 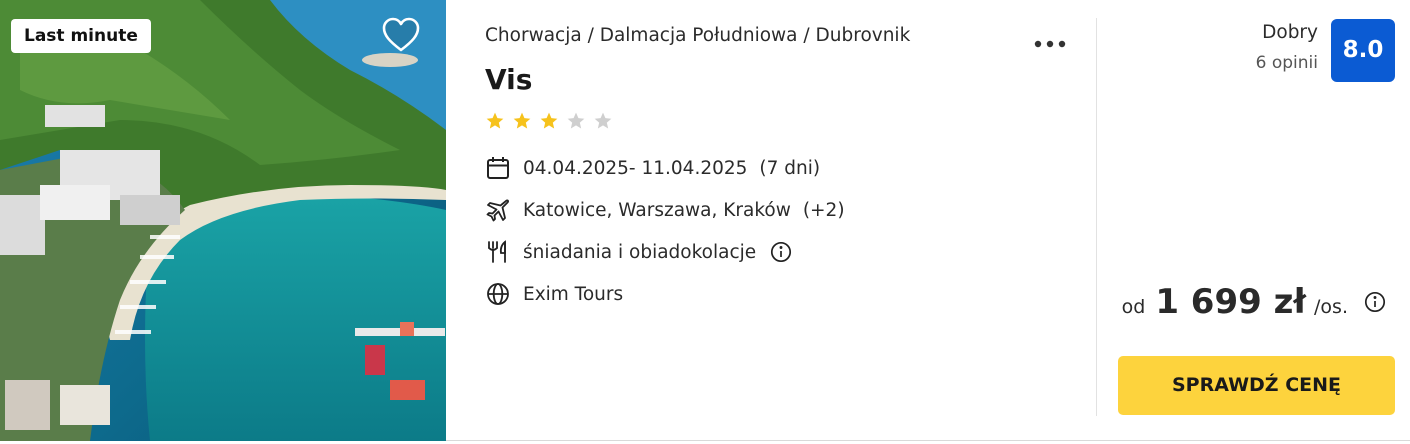 What do you see at coordinates (1256, 385) in the screenshot?
I see `check-price-button: SPRAWDŹ CENĘ` at bounding box center [1256, 385].